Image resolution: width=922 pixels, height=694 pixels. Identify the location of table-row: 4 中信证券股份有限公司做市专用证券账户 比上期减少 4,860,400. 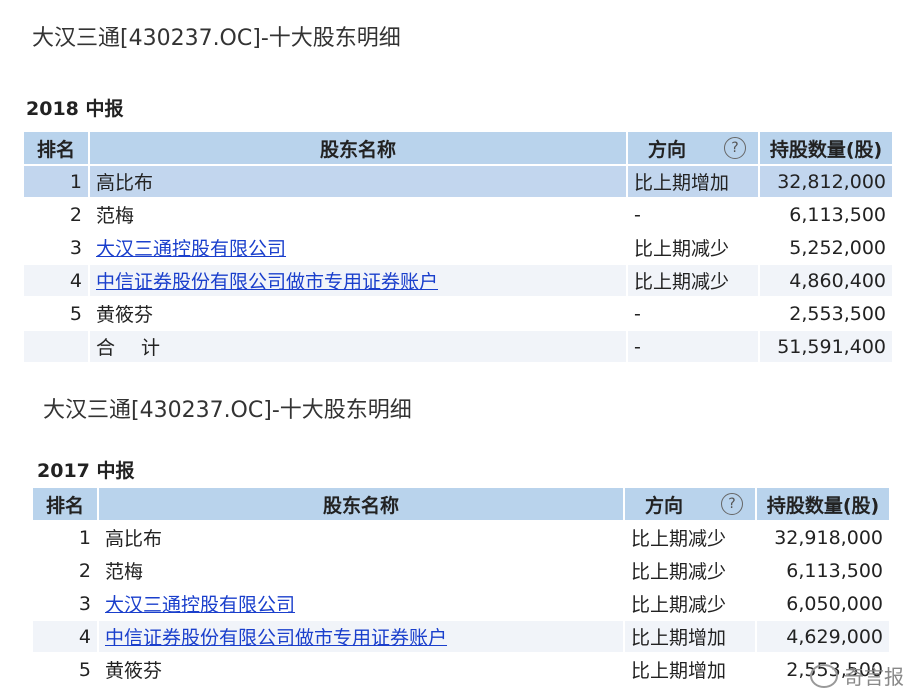
(459, 281).